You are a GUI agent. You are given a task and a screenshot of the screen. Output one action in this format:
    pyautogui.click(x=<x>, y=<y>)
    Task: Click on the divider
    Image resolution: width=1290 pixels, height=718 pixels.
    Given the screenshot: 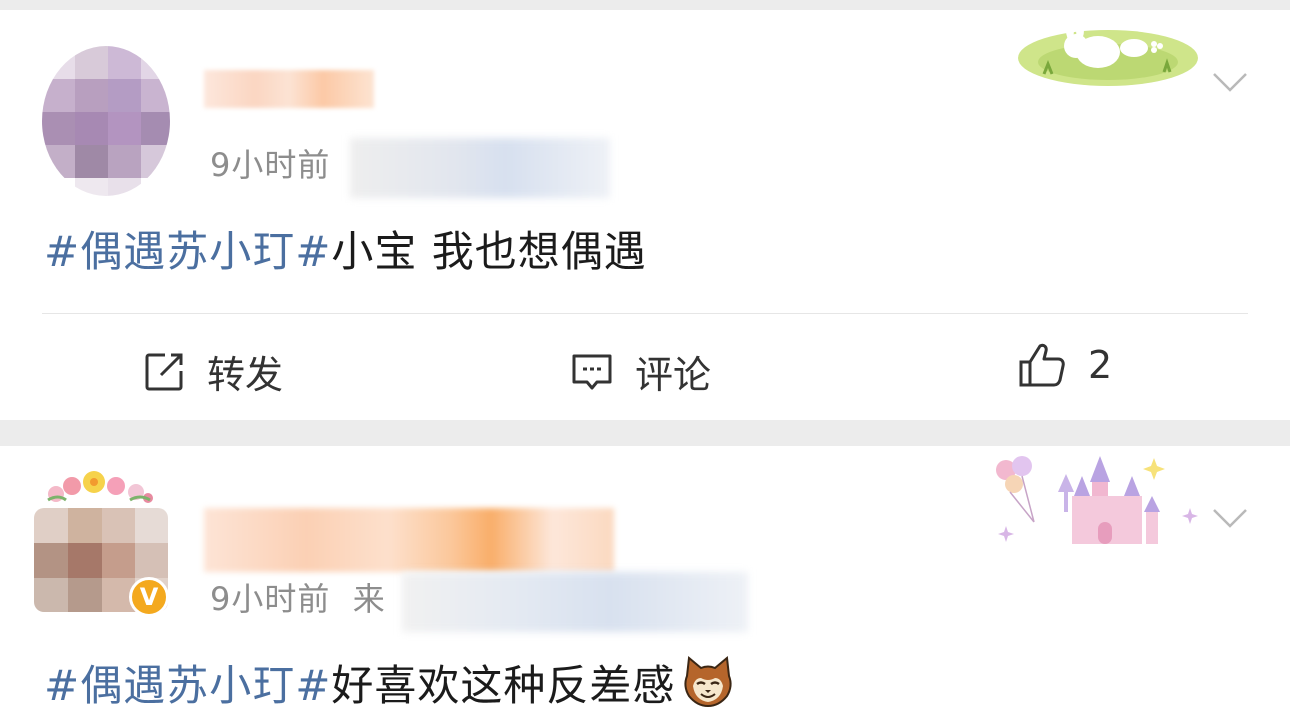 What is the action you would take?
    pyautogui.click(x=645, y=313)
    